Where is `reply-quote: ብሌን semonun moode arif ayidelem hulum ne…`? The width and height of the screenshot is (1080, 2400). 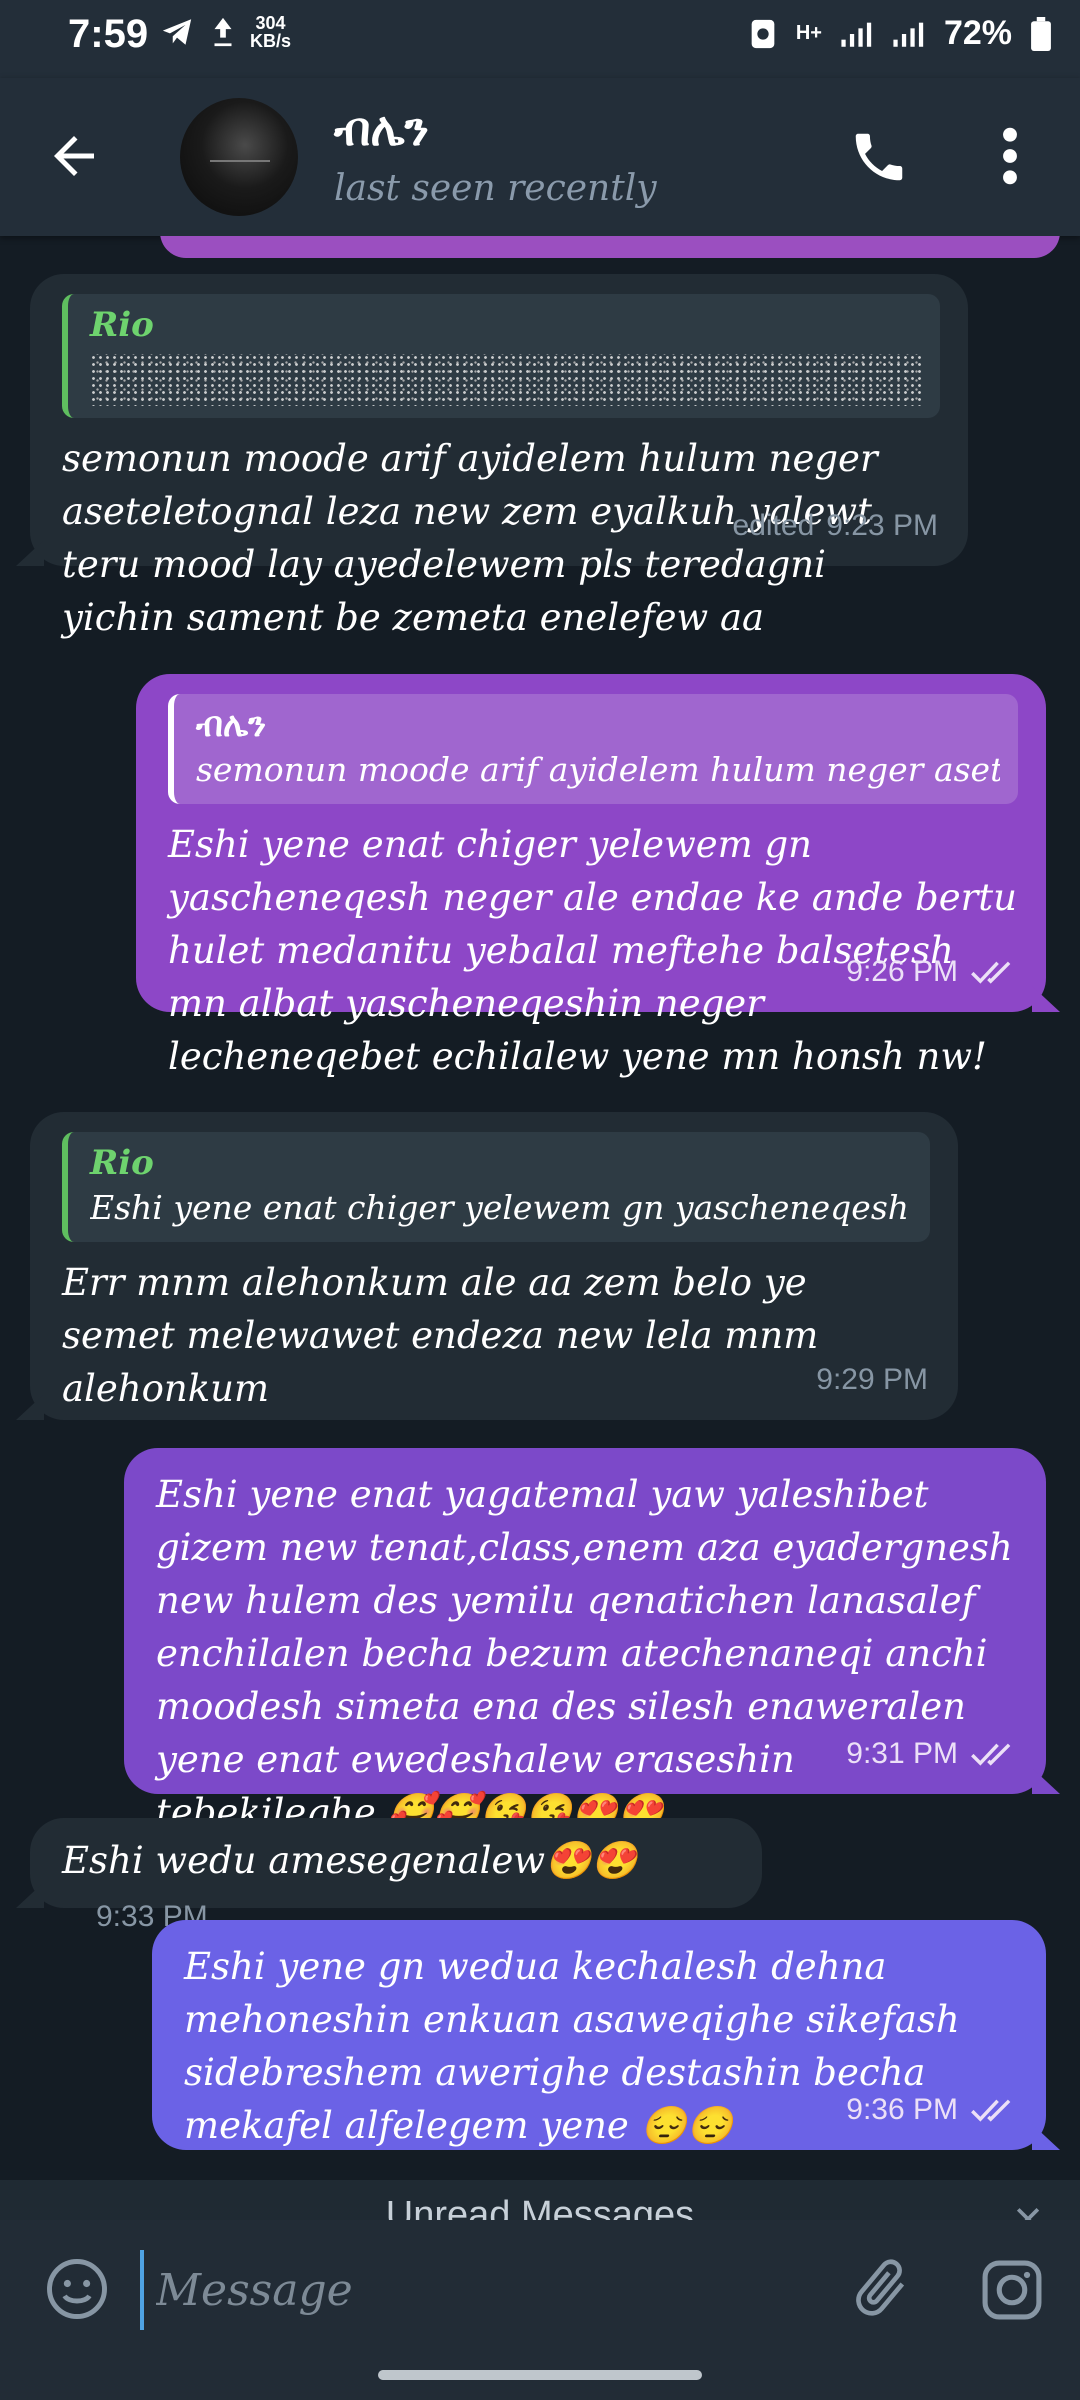 reply-quote: ብሌን semonun moode arif ayidelem hulum ne… is located at coordinates (593, 749).